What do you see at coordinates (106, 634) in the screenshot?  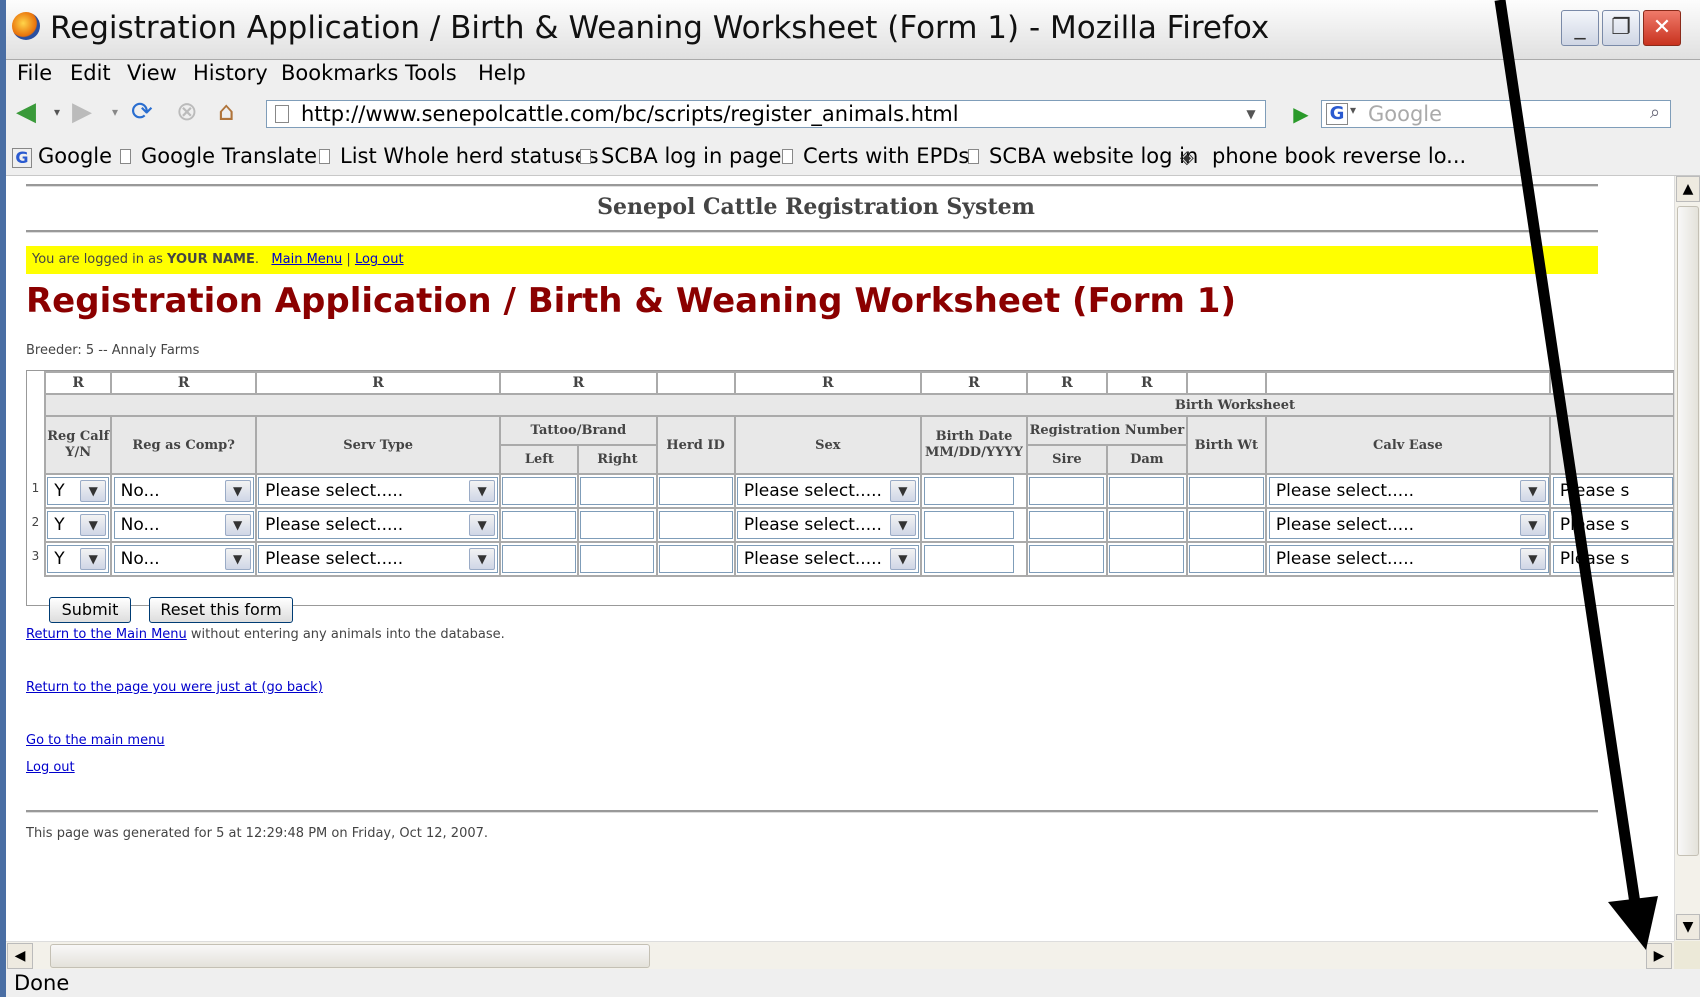 I see `return-main-link: Return to the Main Menu` at bounding box center [106, 634].